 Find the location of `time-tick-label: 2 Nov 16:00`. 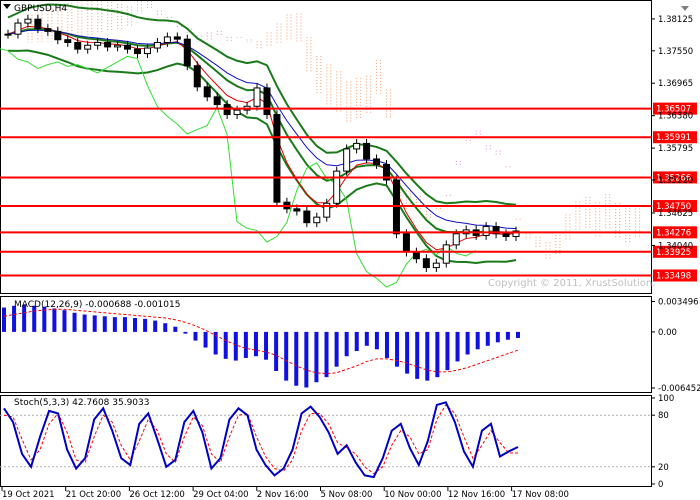

time-tick-label: 2 Nov 16:00 is located at coordinates (283, 495).